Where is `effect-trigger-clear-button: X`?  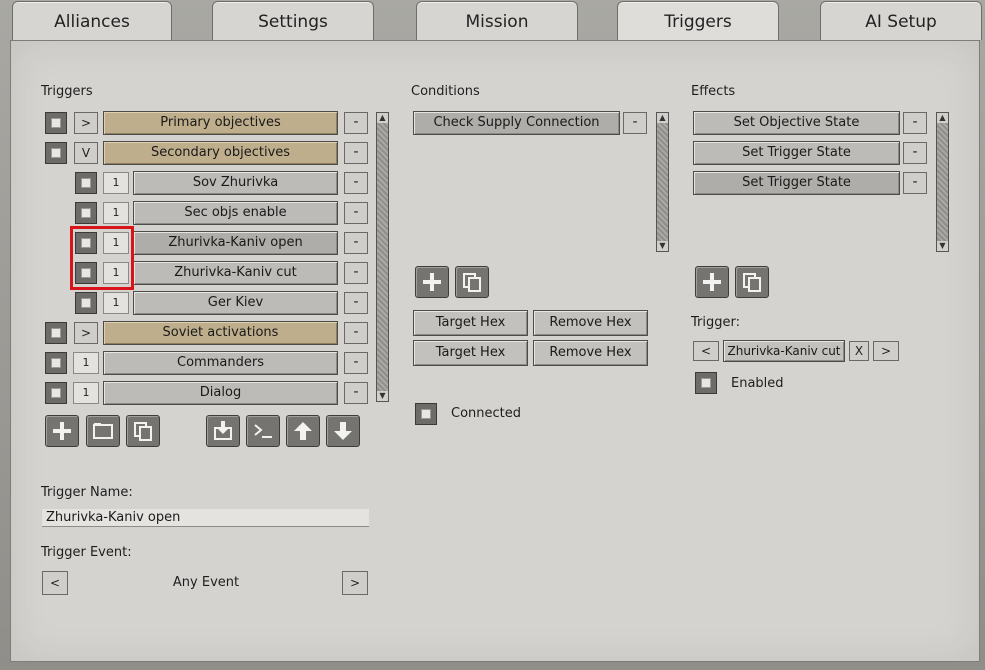
effect-trigger-clear-button: X is located at coordinates (859, 351).